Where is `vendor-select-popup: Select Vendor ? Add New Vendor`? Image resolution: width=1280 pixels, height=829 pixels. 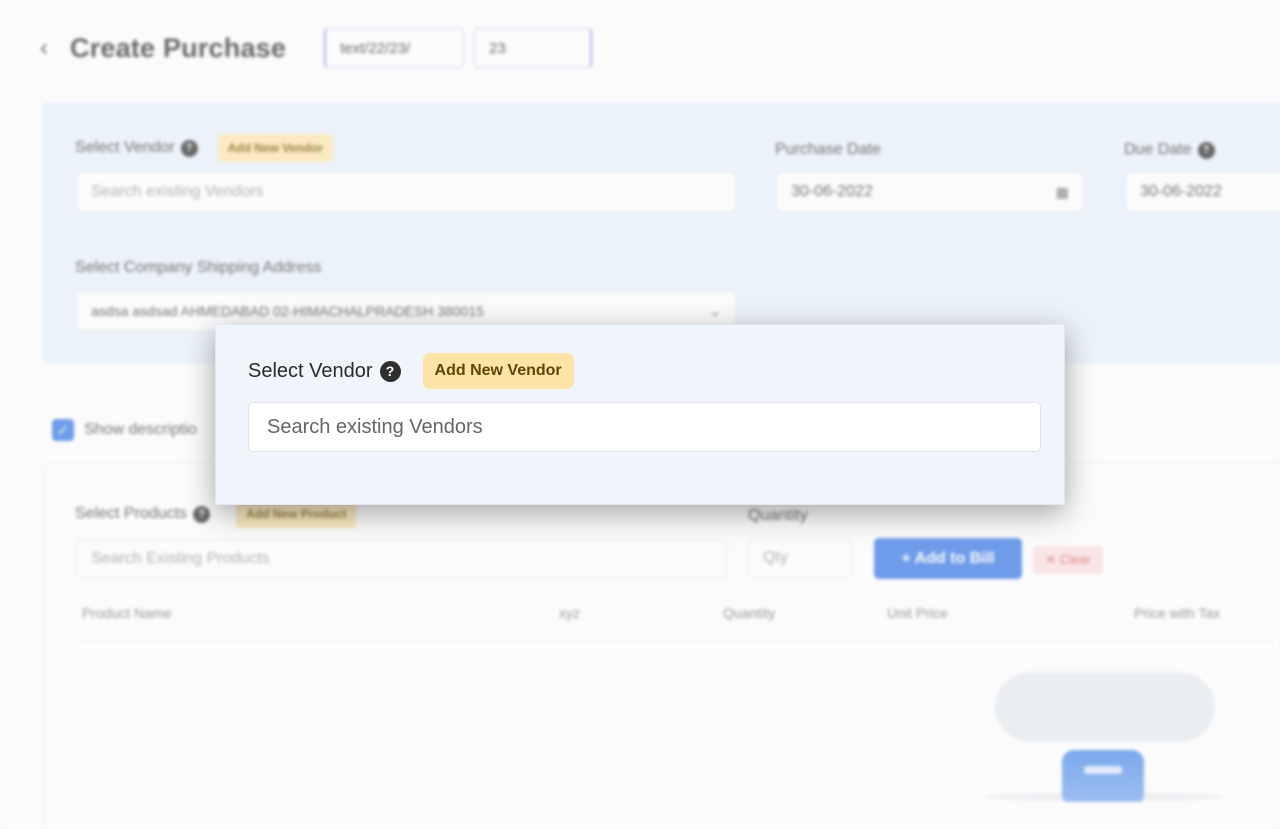
vendor-select-popup: Select Vendor ? Add New Vendor is located at coordinates (640, 414).